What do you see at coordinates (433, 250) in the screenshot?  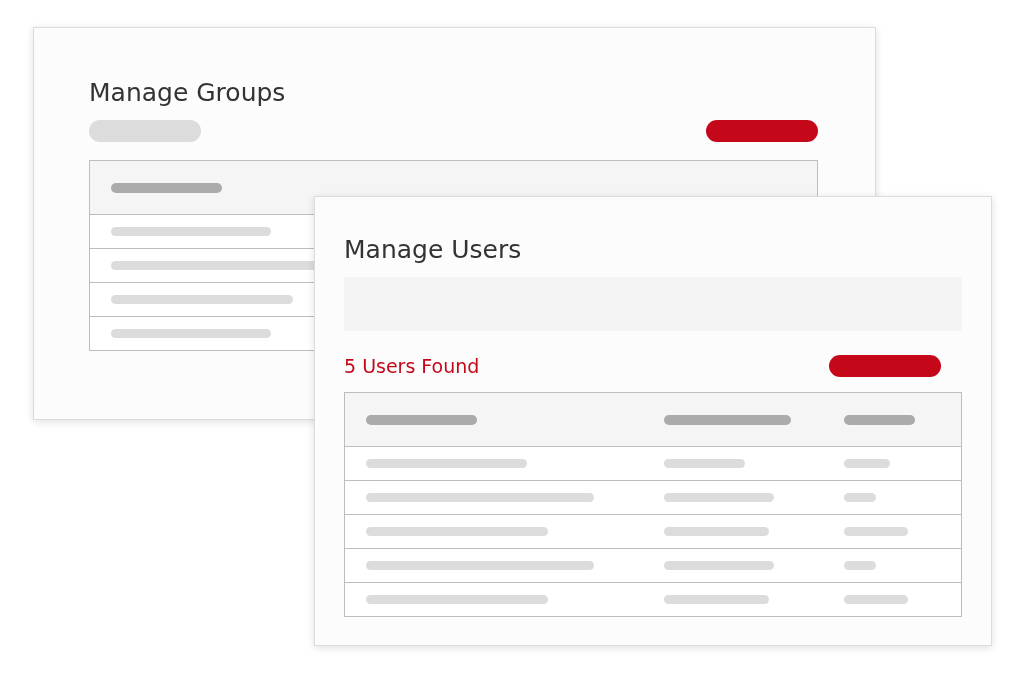 I see `window-title: Manage Users` at bounding box center [433, 250].